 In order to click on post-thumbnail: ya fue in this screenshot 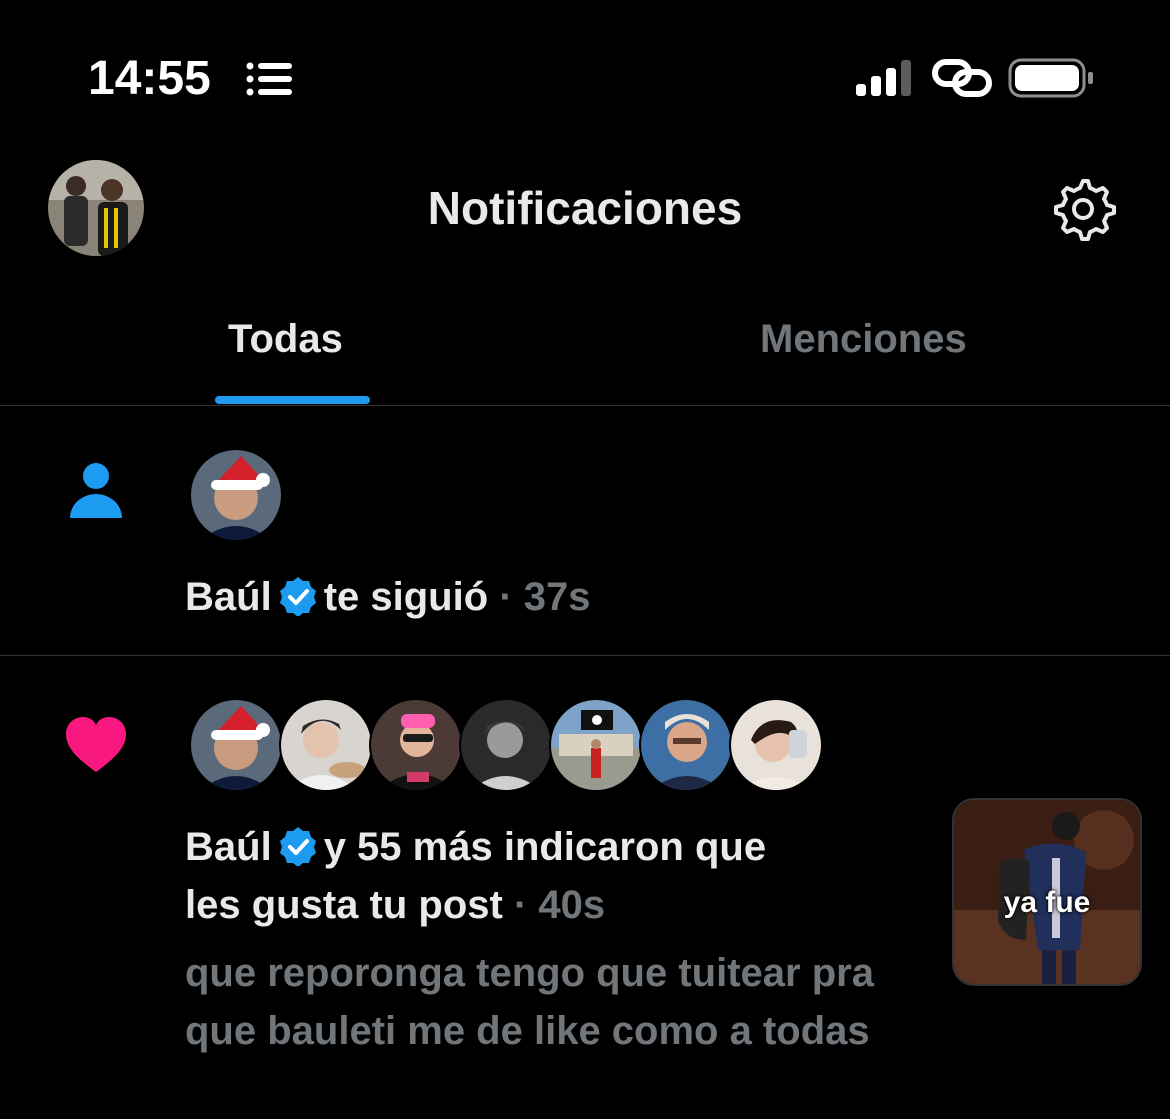, I will do `click(1047, 892)`.